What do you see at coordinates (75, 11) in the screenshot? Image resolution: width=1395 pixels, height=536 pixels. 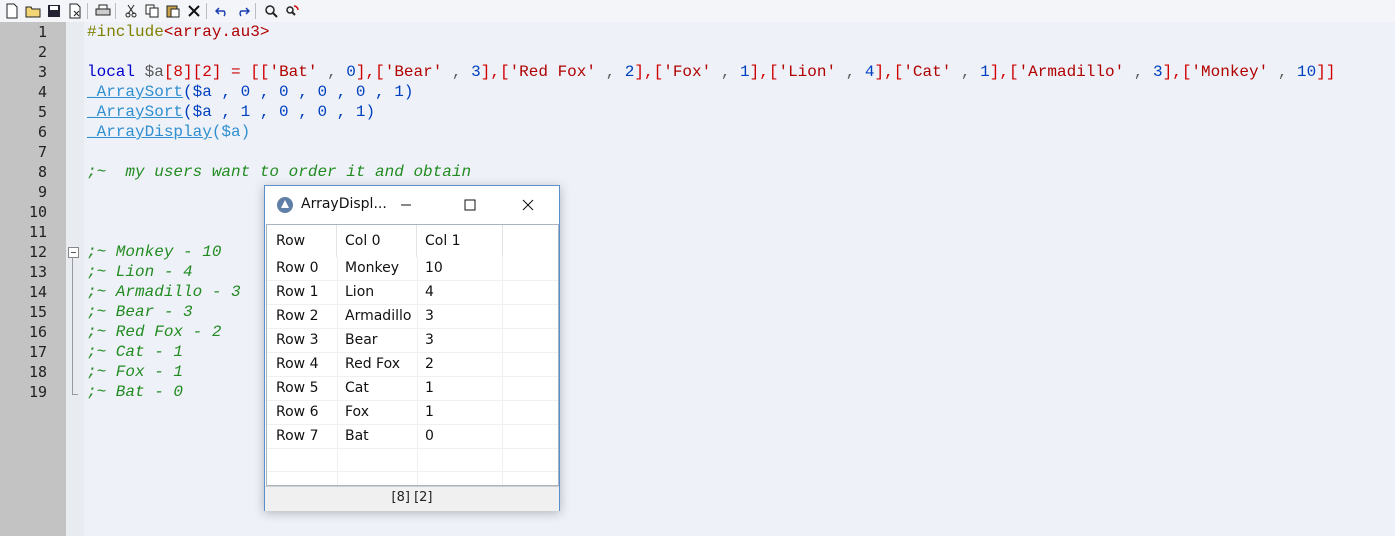 I see `close-file-icon` at bounding box center [75, 11].